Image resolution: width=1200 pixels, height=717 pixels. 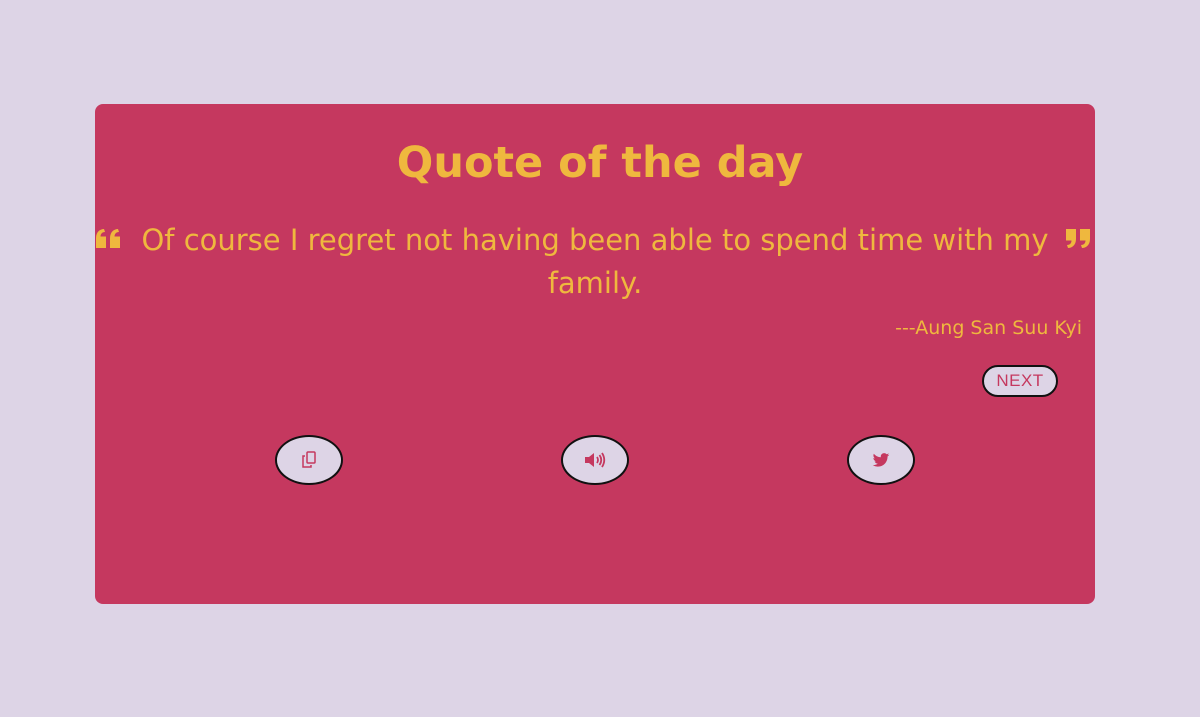 I want to click on twitter-icon, so click(x=881, y=460).